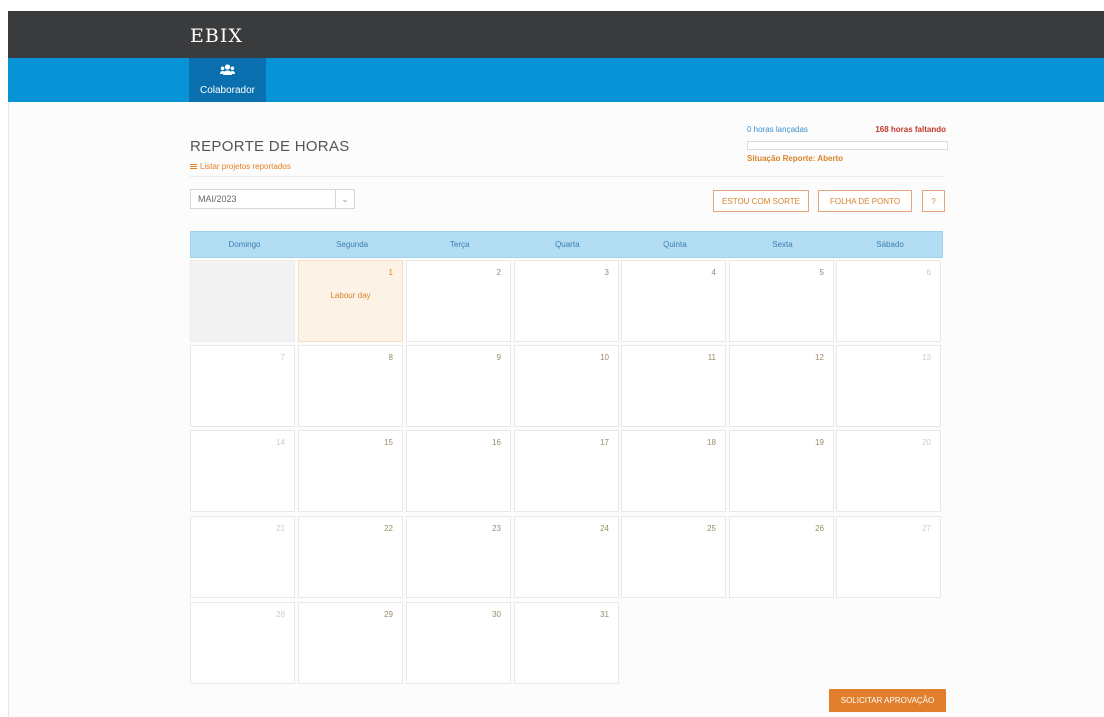  Describe the element at coordinates (777, 129) in the screenshot. I see `hours-logged: 0 horas lançadas` at that location.